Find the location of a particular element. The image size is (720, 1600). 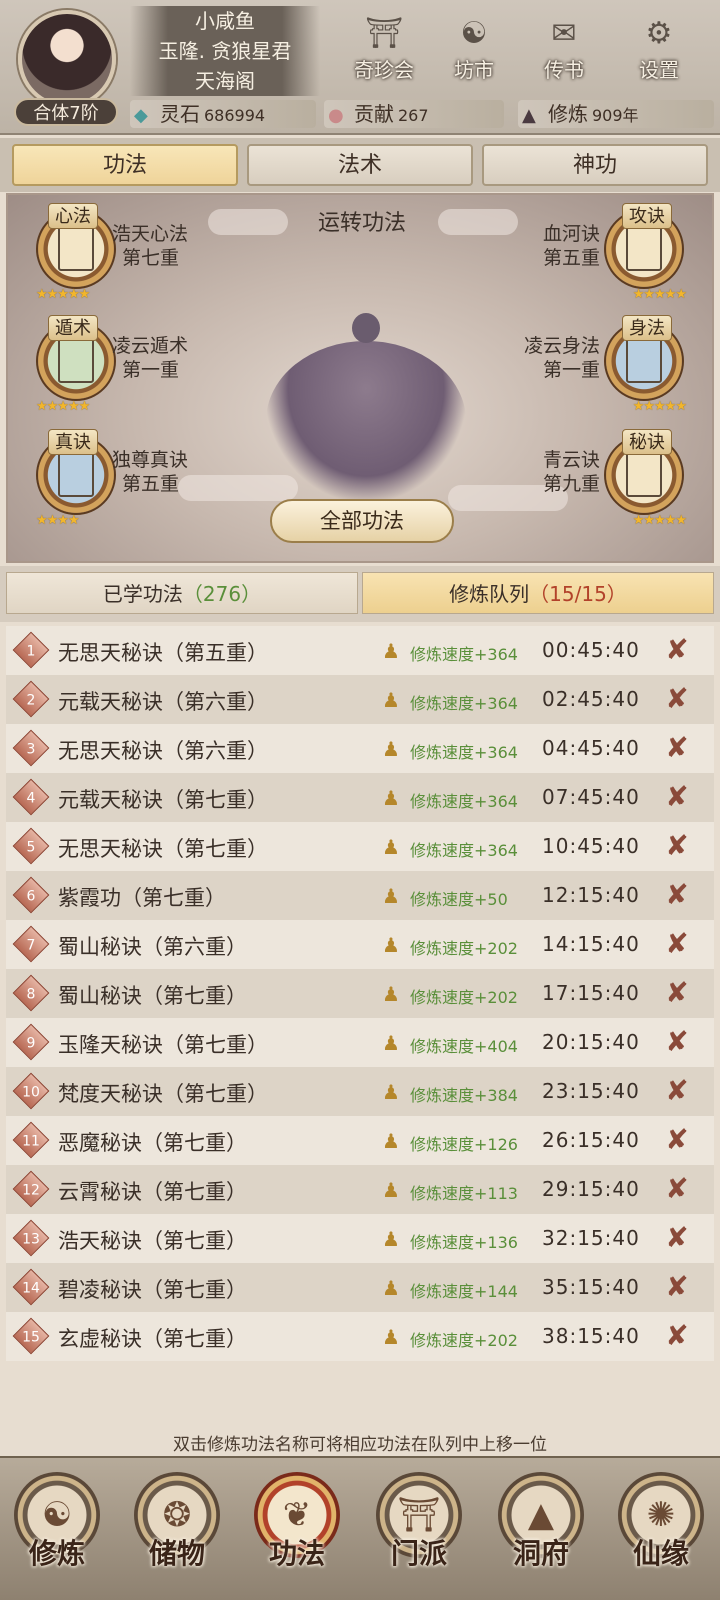

technique-name: 元载天秘诀（第六重） is located at coordinates (163, 701).